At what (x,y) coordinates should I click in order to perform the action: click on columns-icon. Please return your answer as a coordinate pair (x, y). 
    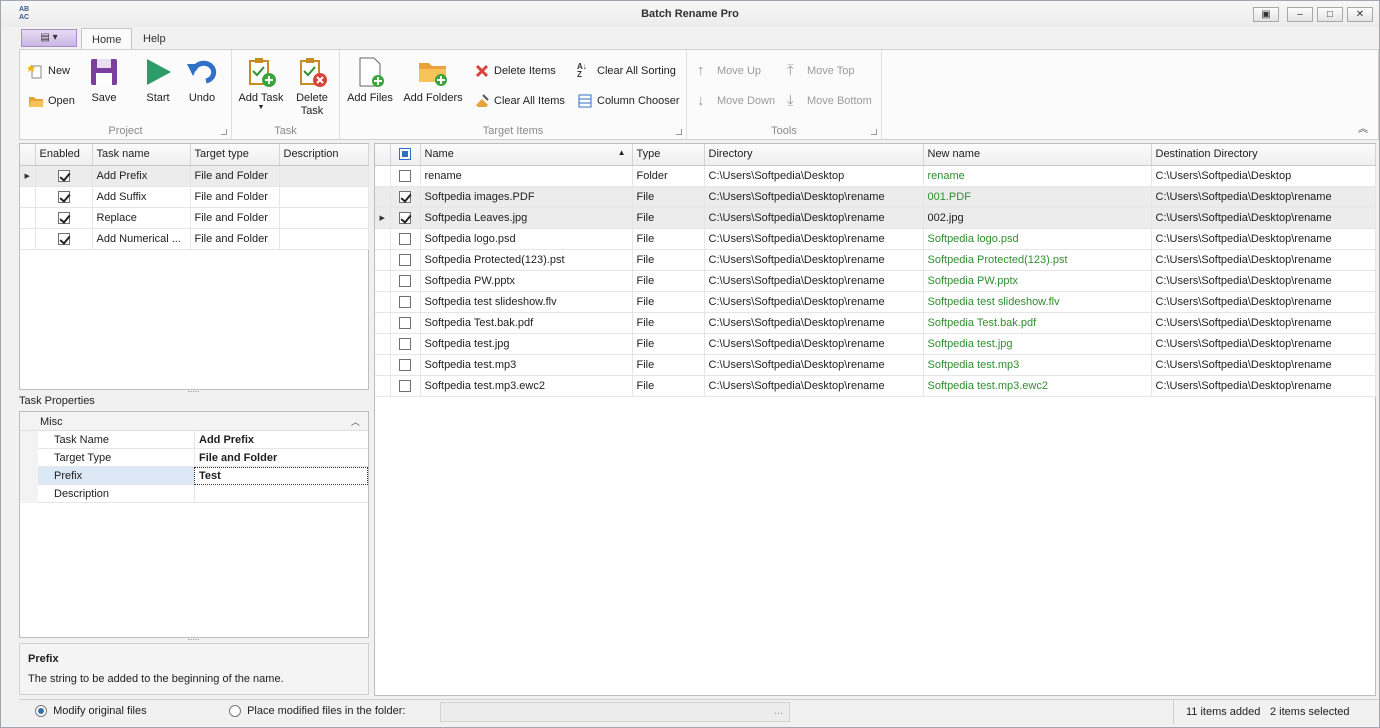
    Looking at the image, I should click on (585, 101).